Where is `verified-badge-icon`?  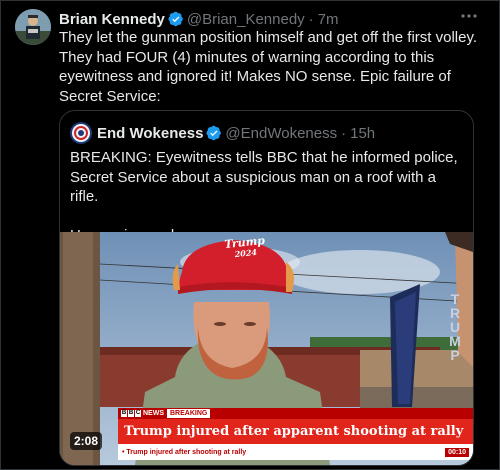 verified-badge-icon is located at coordinates (175, 19).